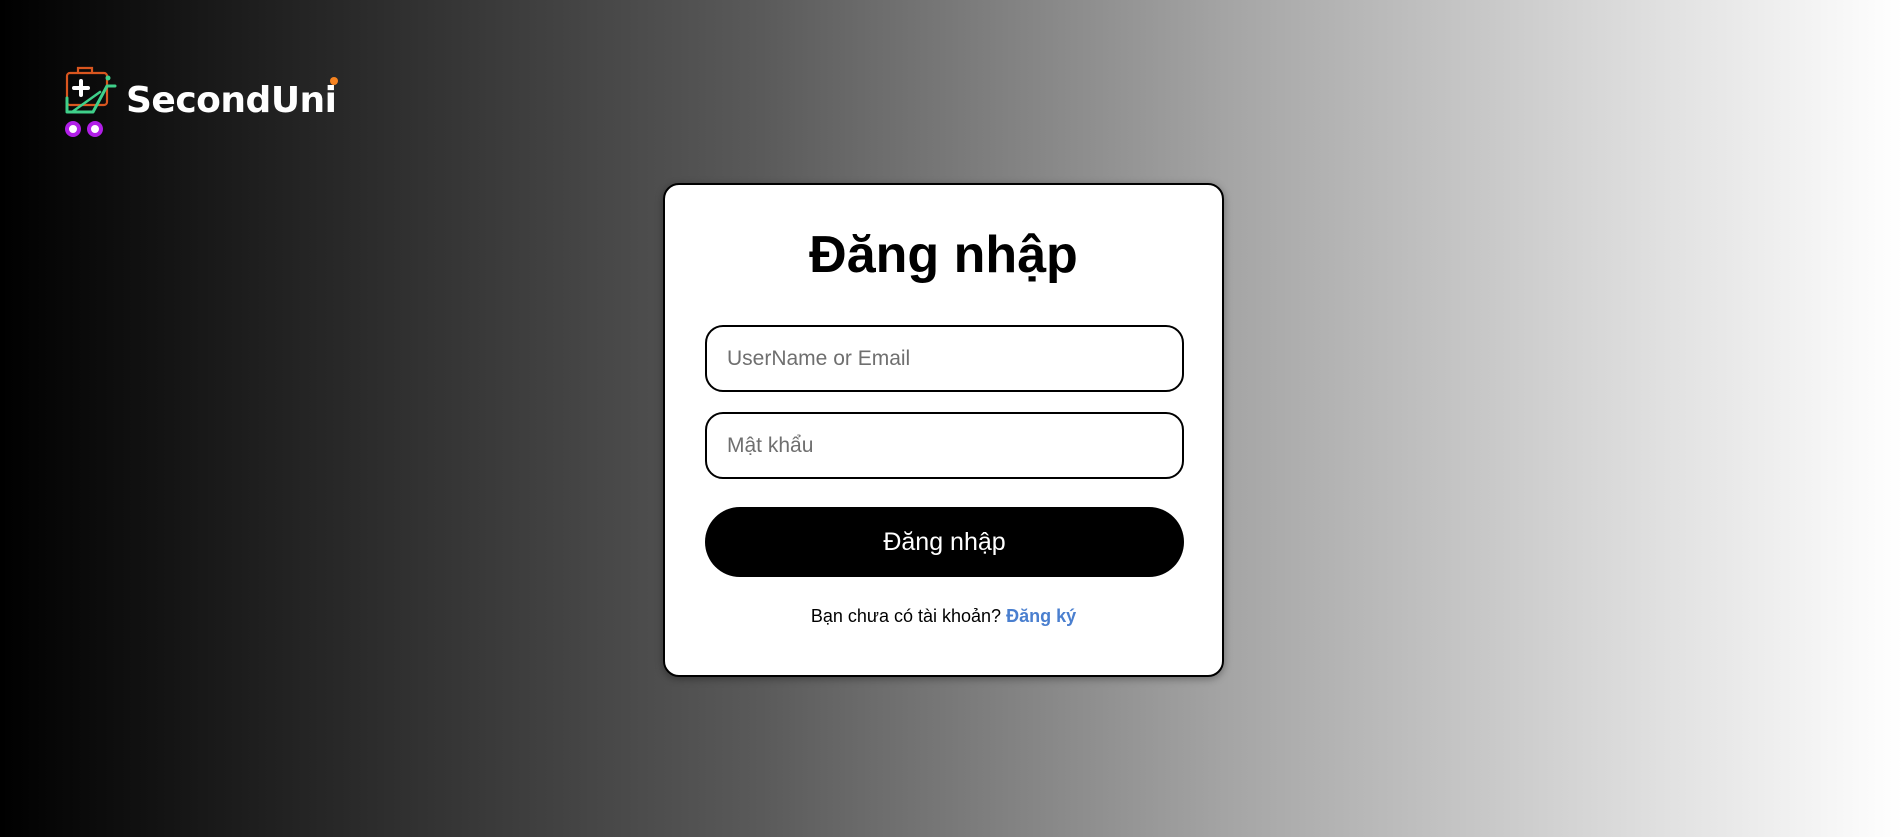 The image size is (1903, 837). I want to click on brand-accent-dot, so click(333, 80).